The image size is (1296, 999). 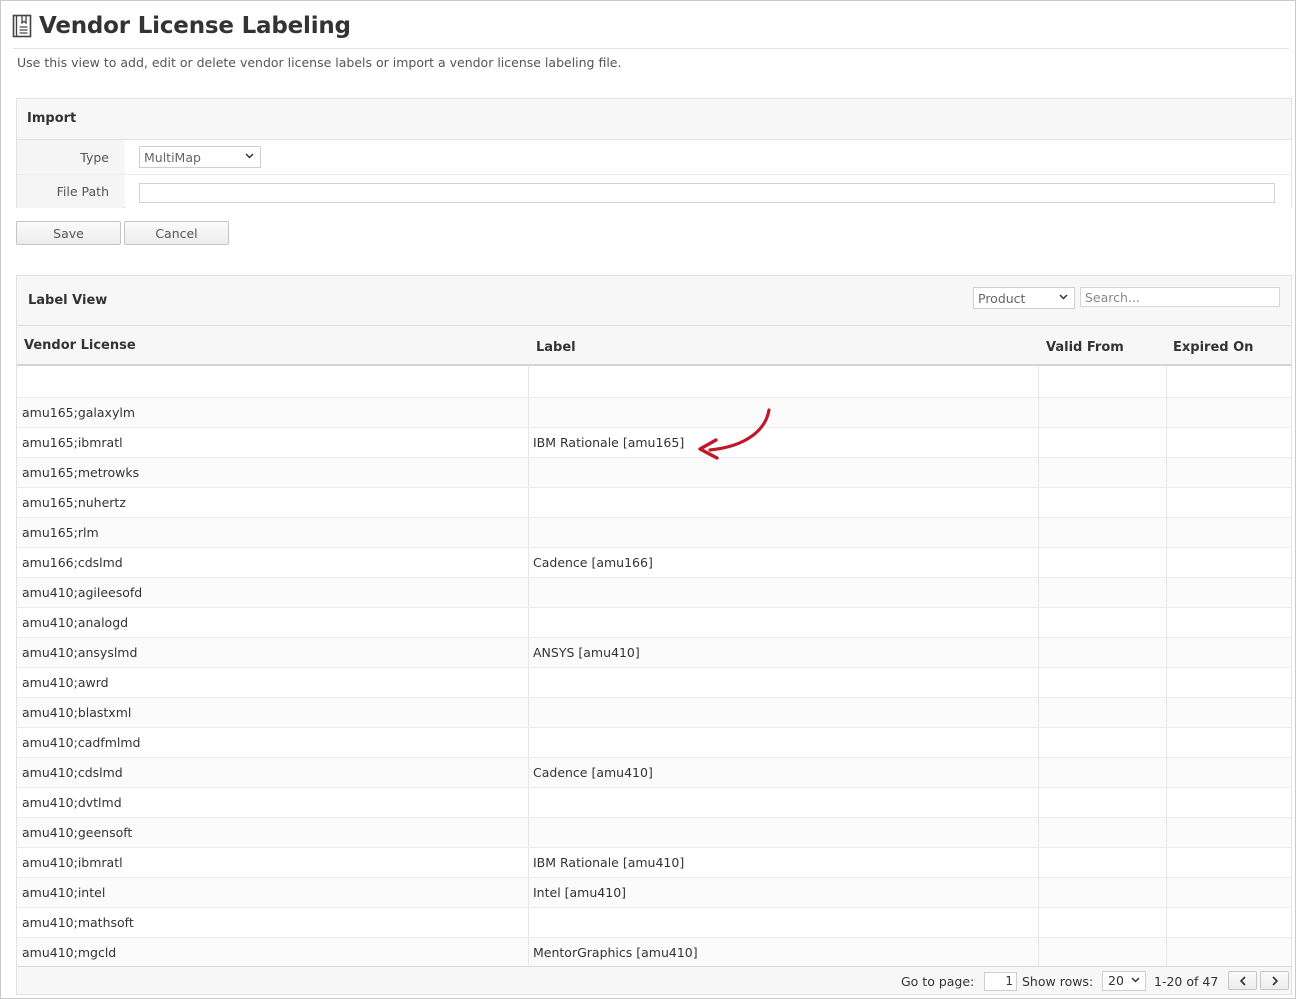 What do you see at coordinates (272, 802) in the screenshot?
I see `cell-vendor-license: amu410;dvtlmd` at bounding box center [272, 802].